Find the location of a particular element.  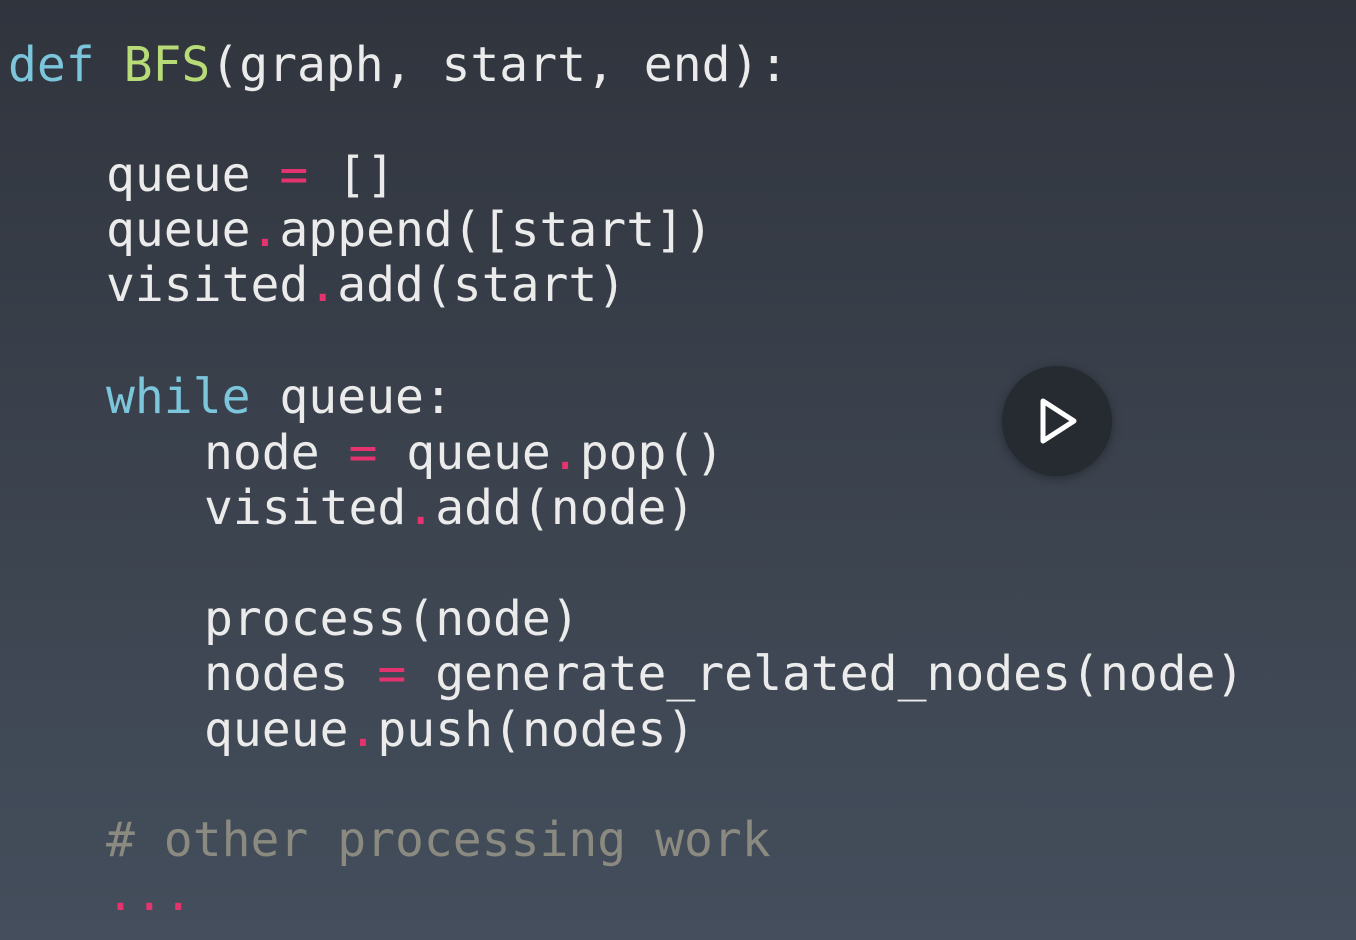

code-text-token: process(node) is located at coordinates (392, 619).